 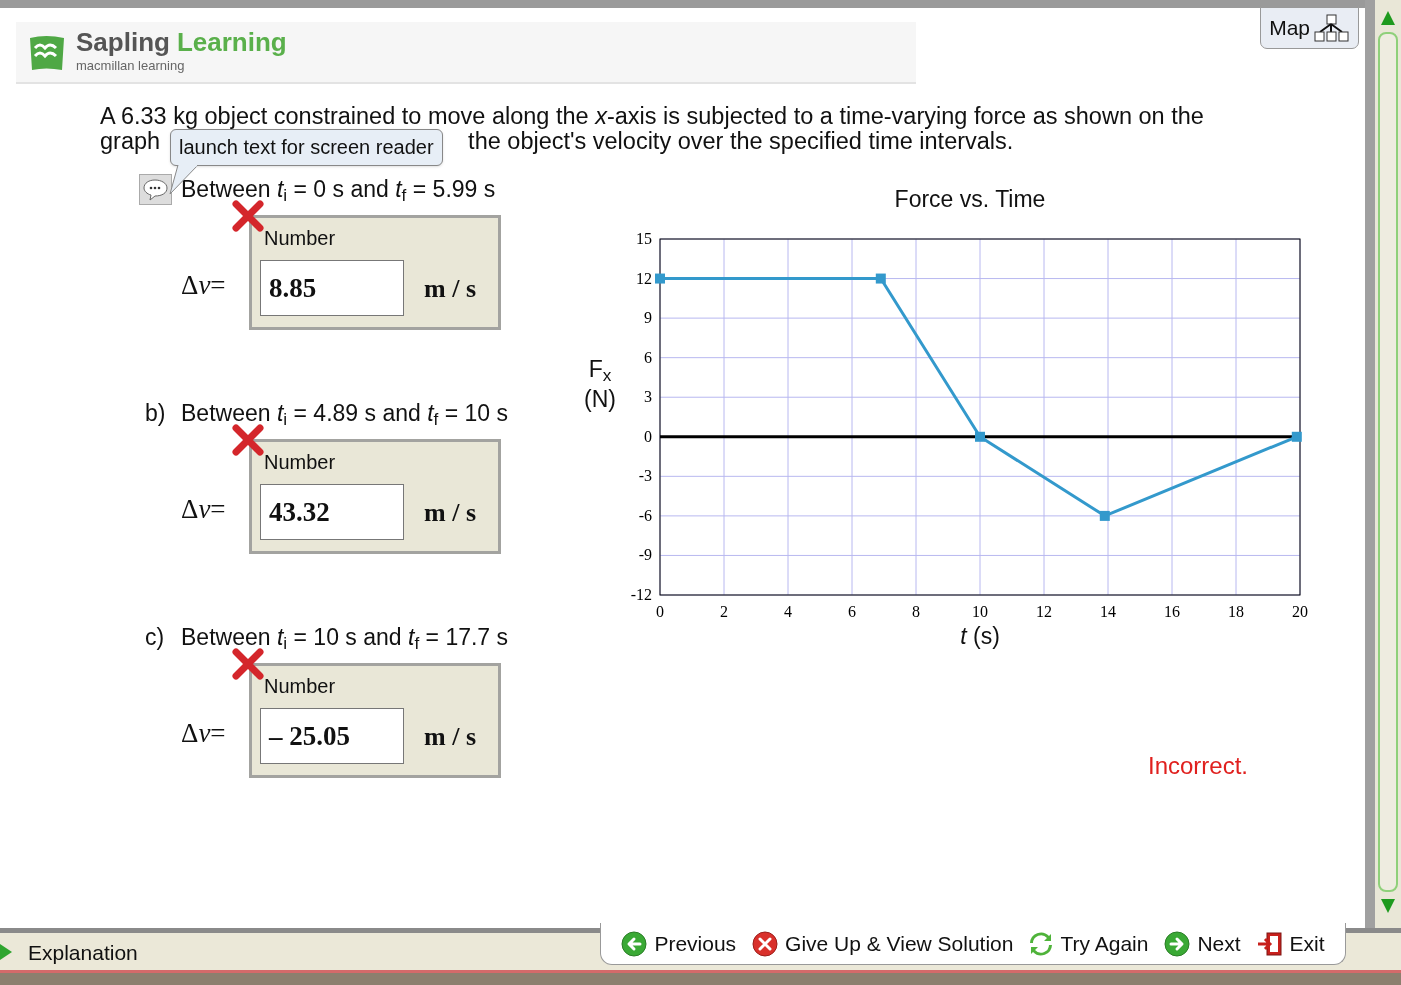 I want to click on x-tick-label: 10, so click(x=980, y=611).